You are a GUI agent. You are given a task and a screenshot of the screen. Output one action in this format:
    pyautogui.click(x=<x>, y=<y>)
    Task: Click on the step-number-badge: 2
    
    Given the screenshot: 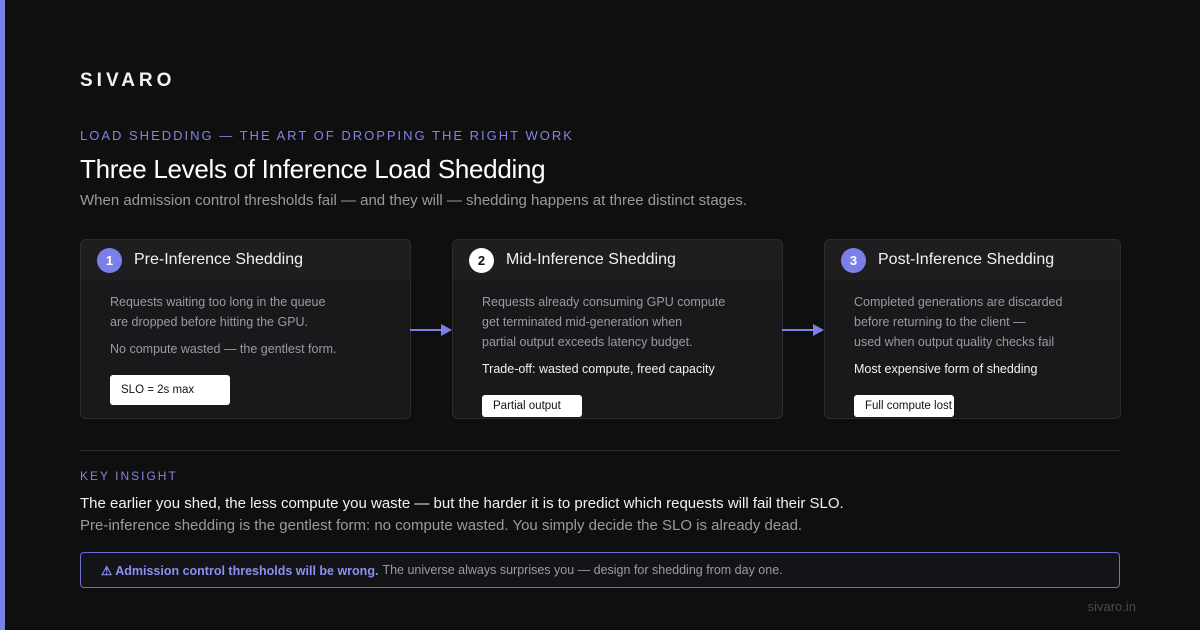 What is the action you would take?
    pyautogui.click(x=481, y=260)
    